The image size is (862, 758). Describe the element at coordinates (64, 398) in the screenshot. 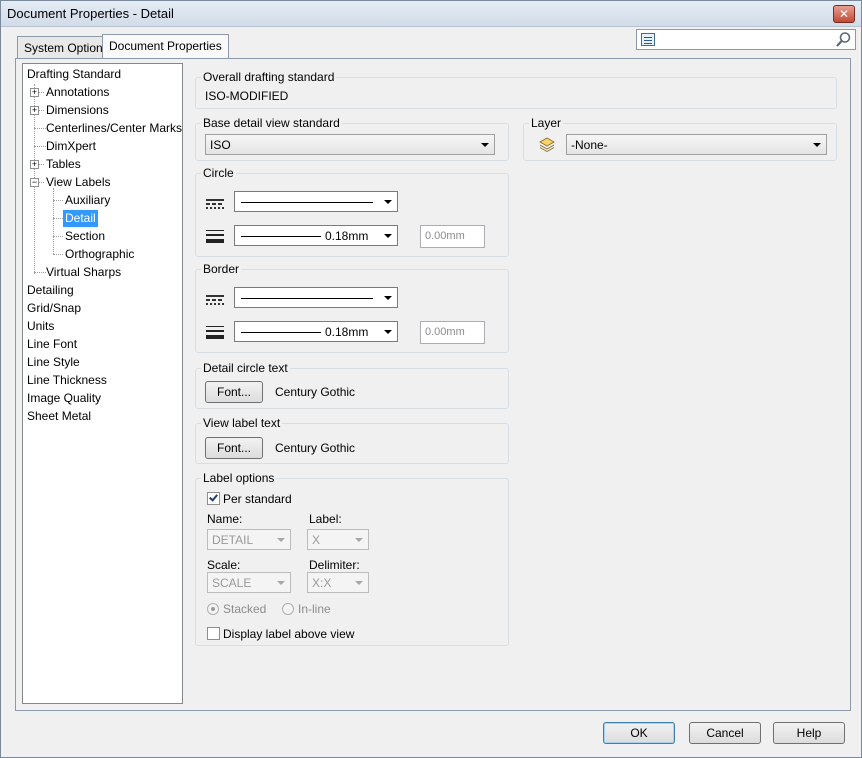

I see `tree-item-image-quality: Image Quality` at that location.